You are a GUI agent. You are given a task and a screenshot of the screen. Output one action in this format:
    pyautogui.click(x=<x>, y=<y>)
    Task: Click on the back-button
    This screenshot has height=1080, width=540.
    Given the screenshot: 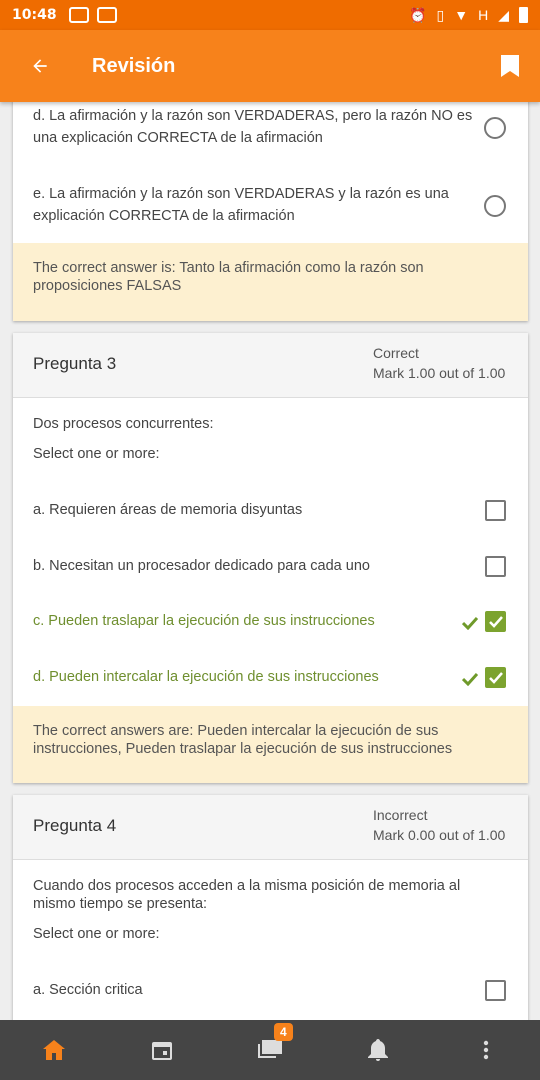 What is the action you would take?
    pyautogui.click(x=40, y=66)
    